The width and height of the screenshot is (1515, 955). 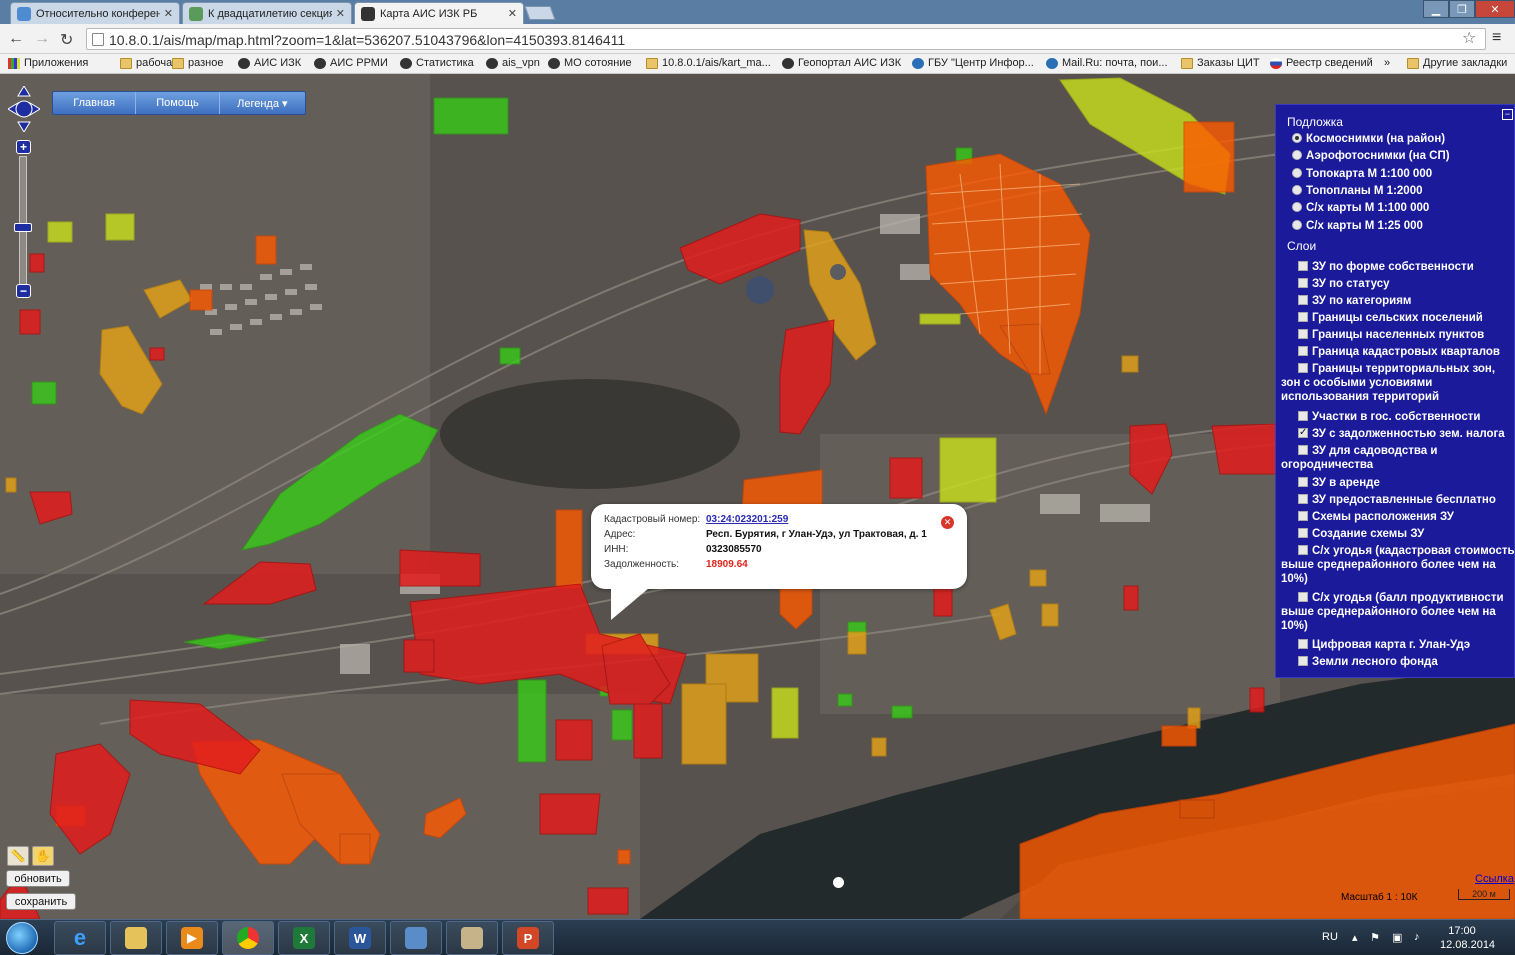 I want to click on back-icon: ←, so click(x=16, y=39).